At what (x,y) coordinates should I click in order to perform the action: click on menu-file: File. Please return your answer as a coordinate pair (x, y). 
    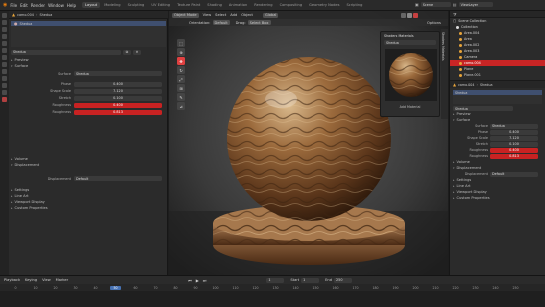
    Looking at the image, I should click on (13, 5).